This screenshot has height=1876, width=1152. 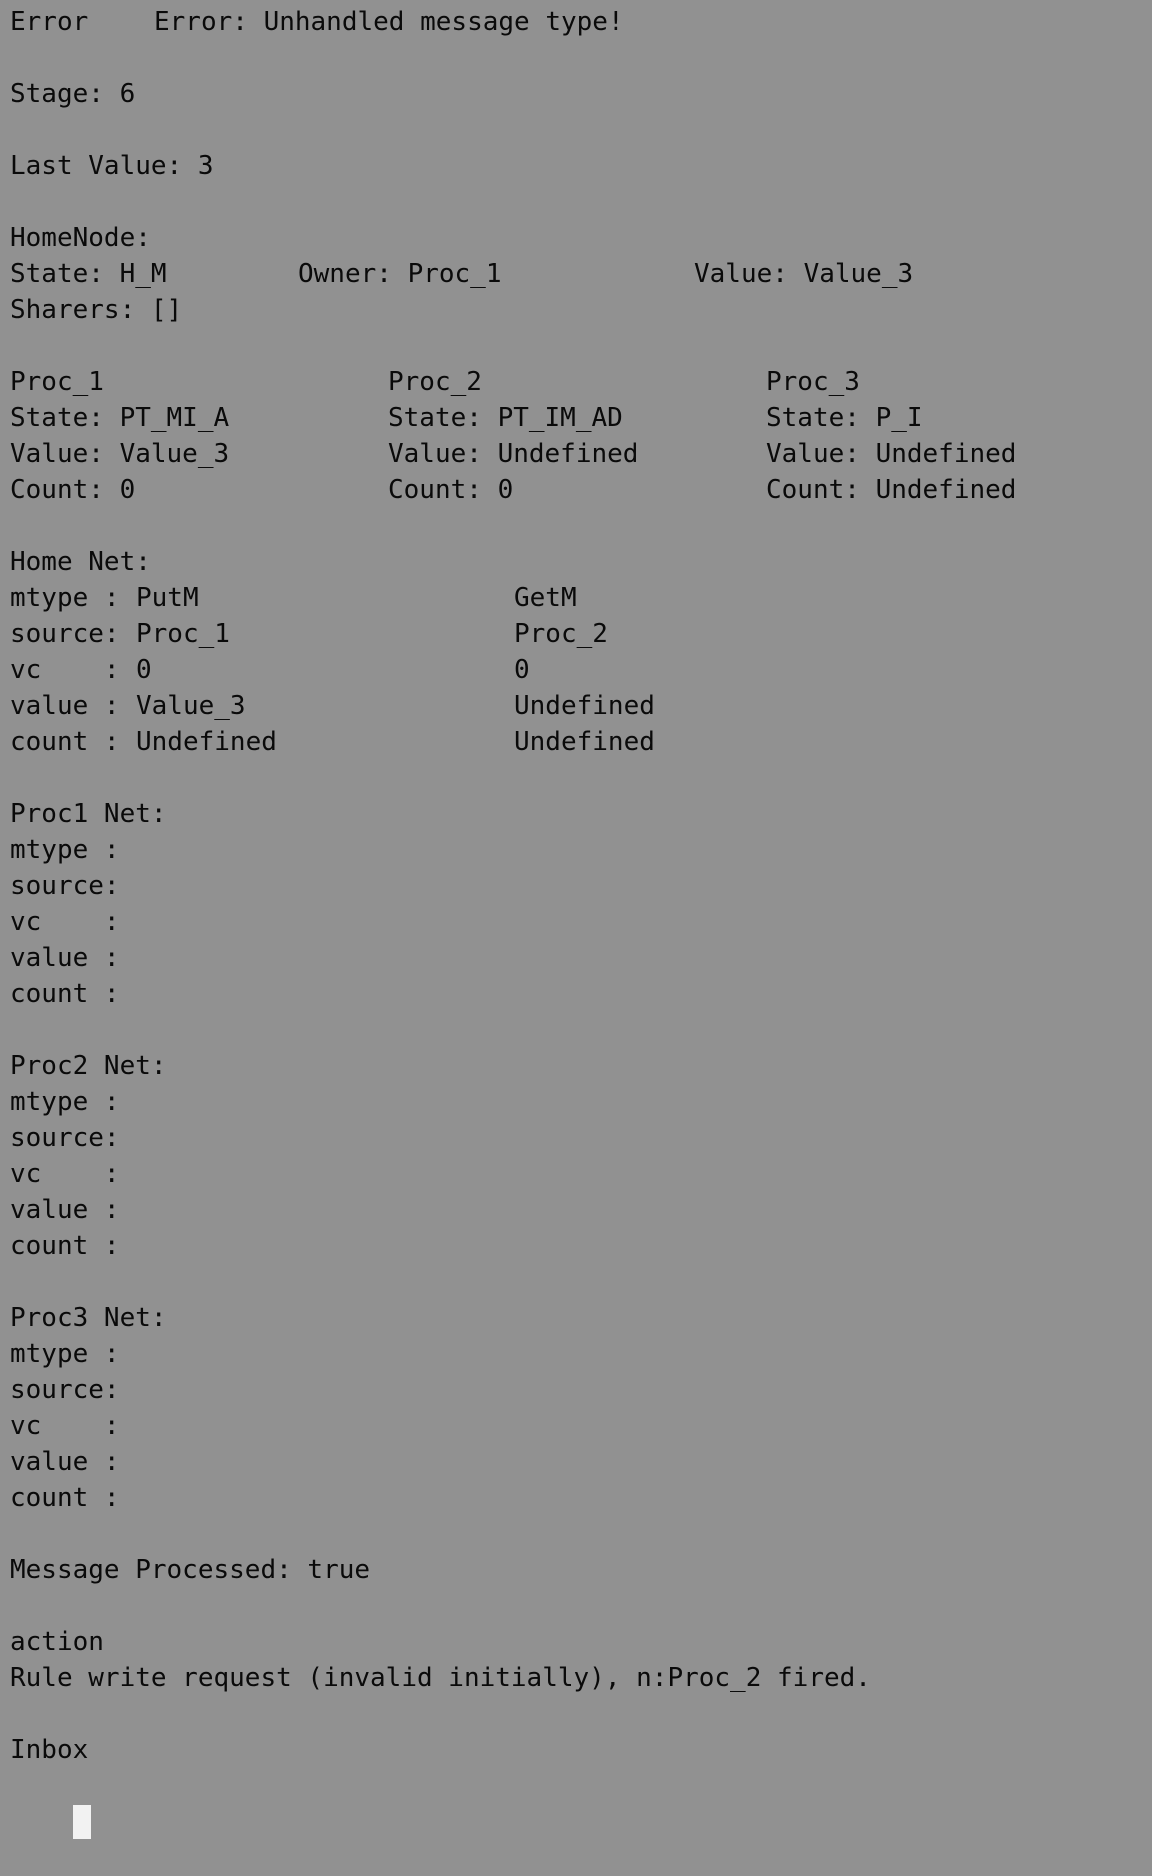 What do you see at coordinates (57, 1642) in the screenshot?
I see `action-title: action` at bounding box center [57, 1642].